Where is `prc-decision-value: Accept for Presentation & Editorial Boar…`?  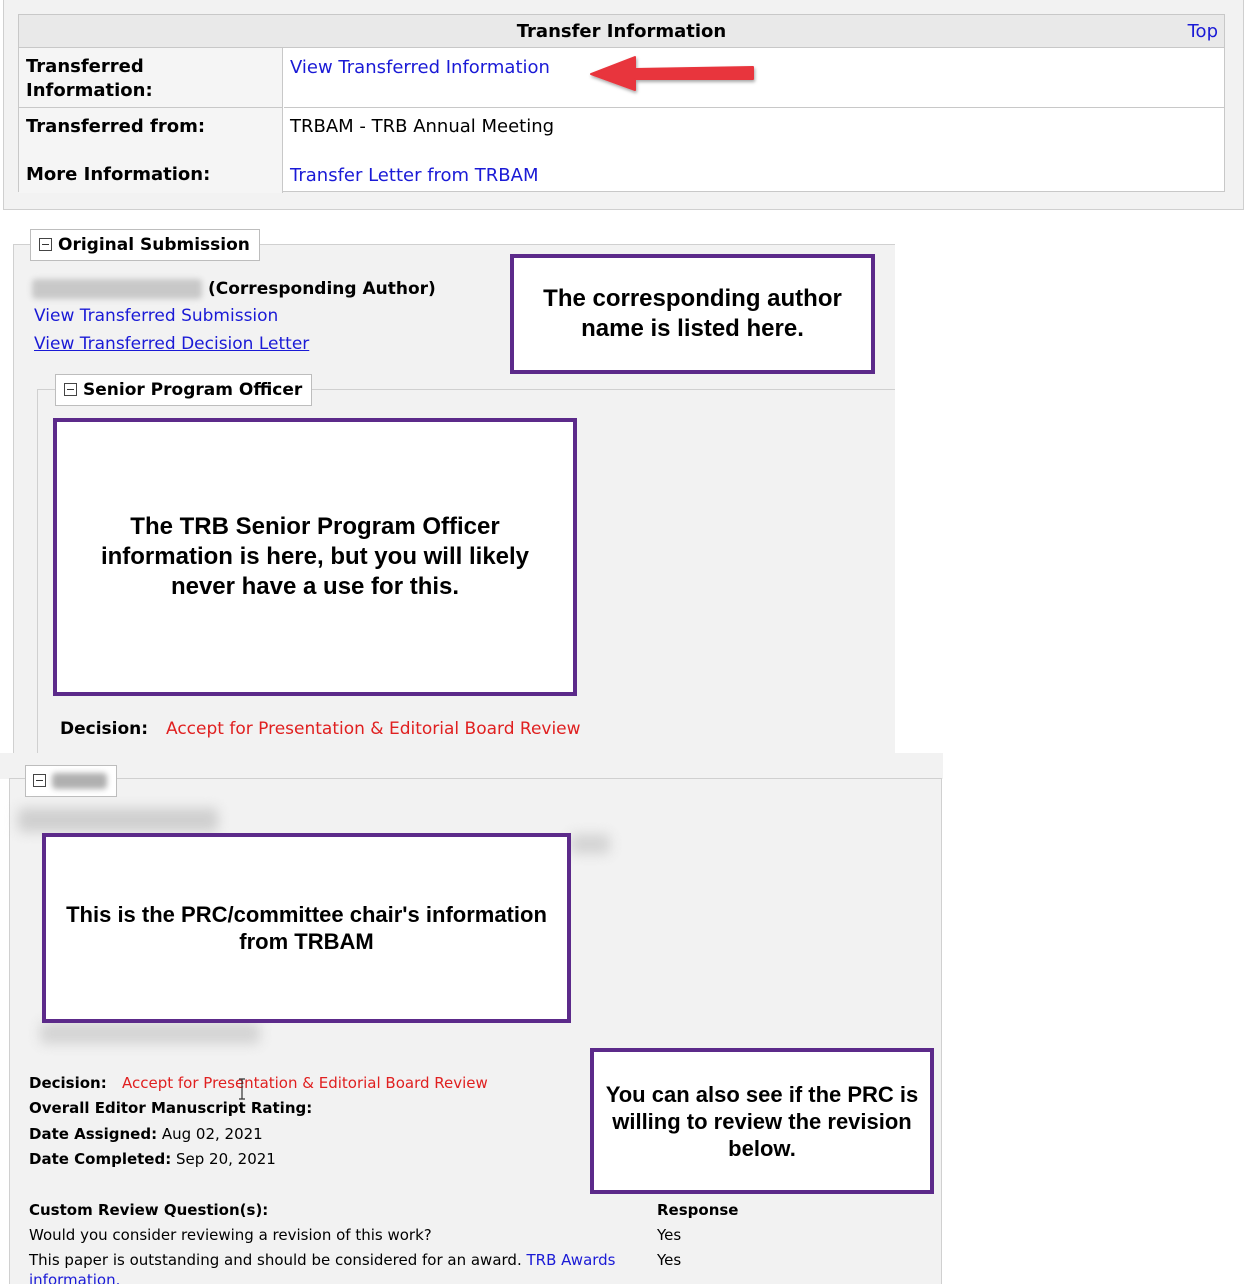 prc-decision-value: Accept for Presentation & Editorial Boar… is located at coordinates (305, 1083).